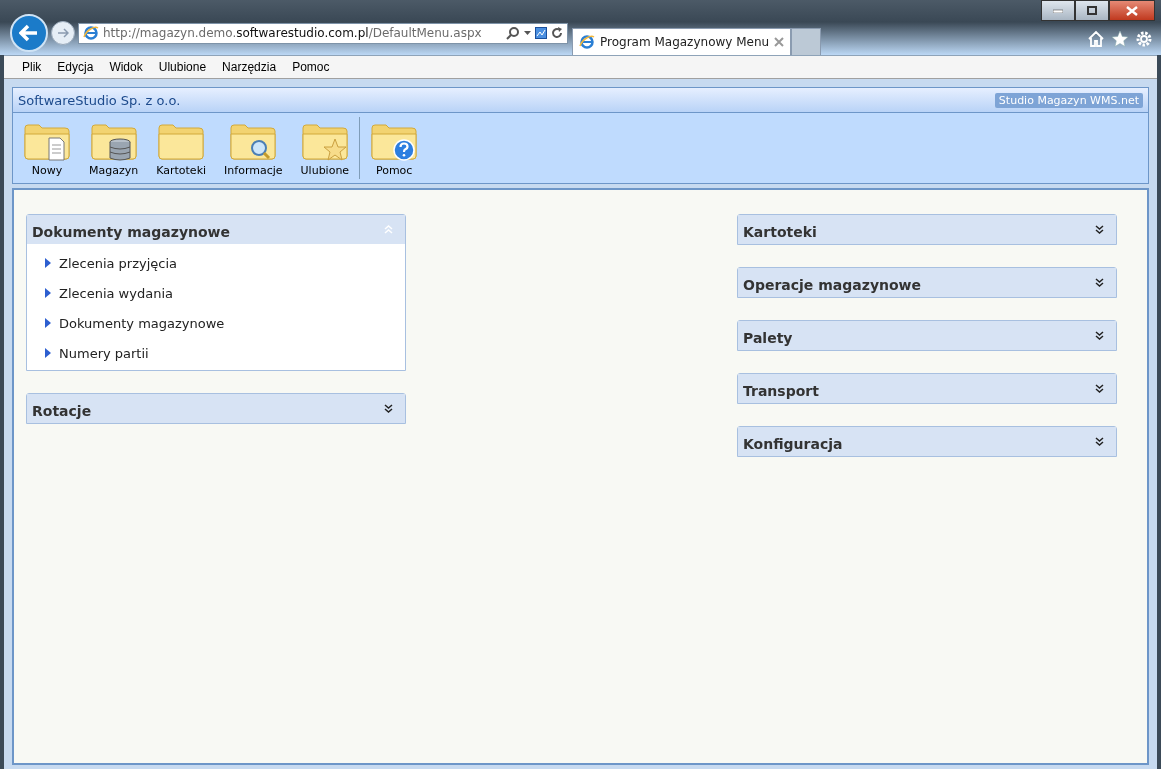  I want to click on back-button, so click(29, 33).